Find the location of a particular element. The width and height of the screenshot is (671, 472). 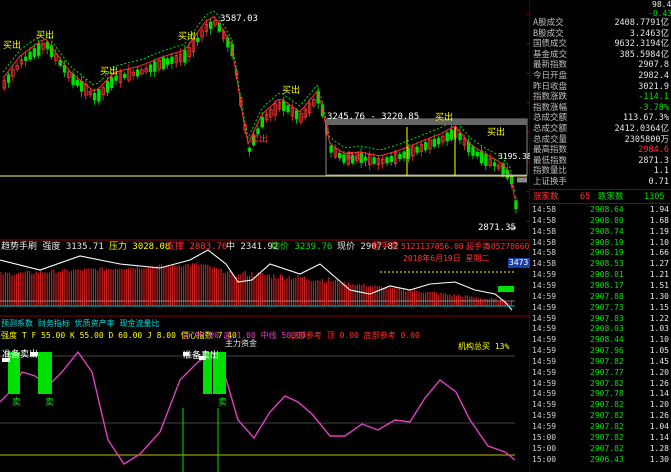

tick-price: 2907.77 is located at coordinates (607, 372).